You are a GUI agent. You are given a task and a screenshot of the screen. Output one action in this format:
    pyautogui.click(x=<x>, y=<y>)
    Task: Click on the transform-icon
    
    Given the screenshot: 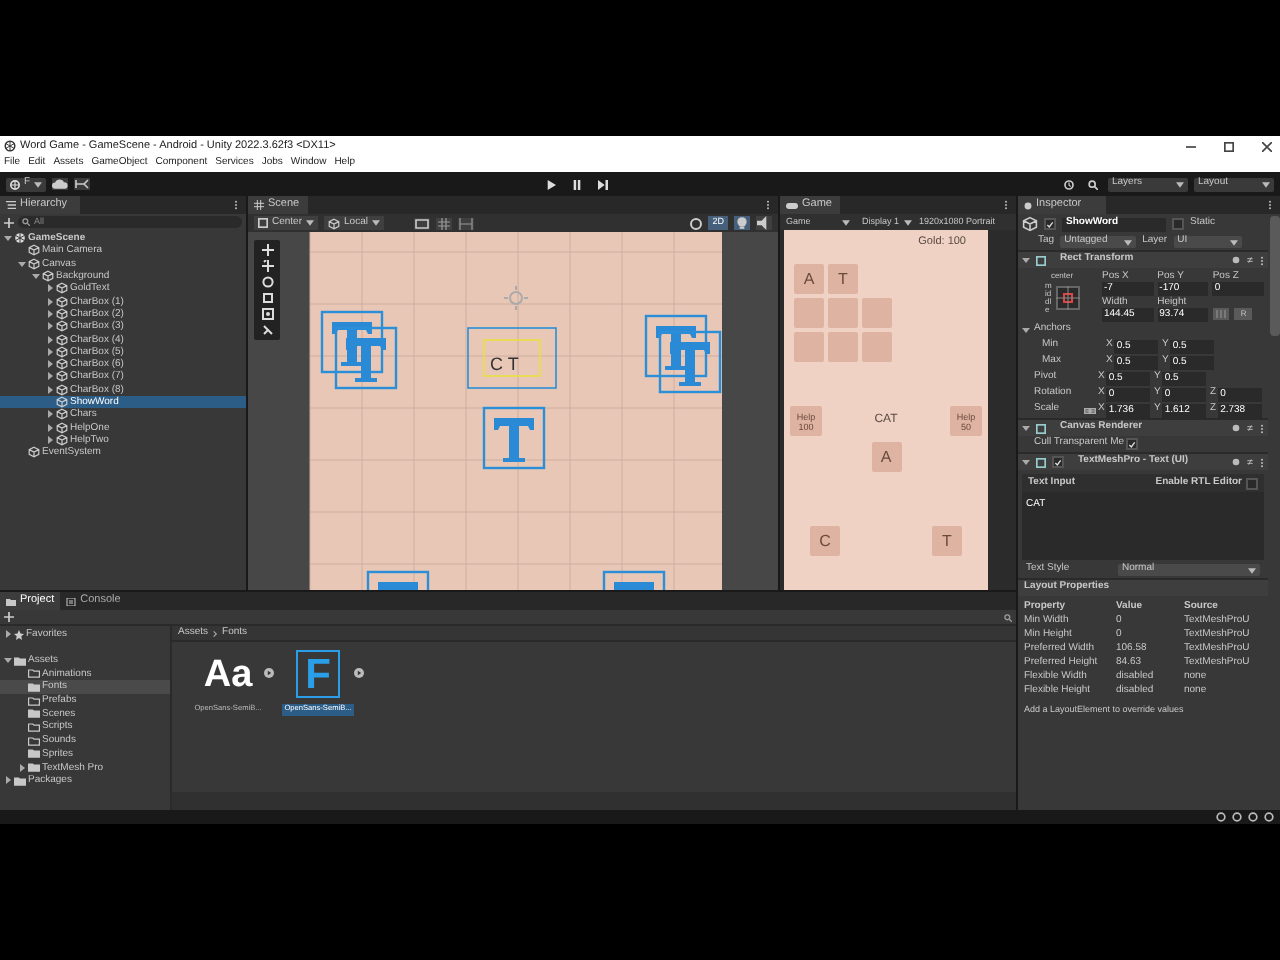 What is the action you would take?
    pyautogui.click(x=267, y=330)
    